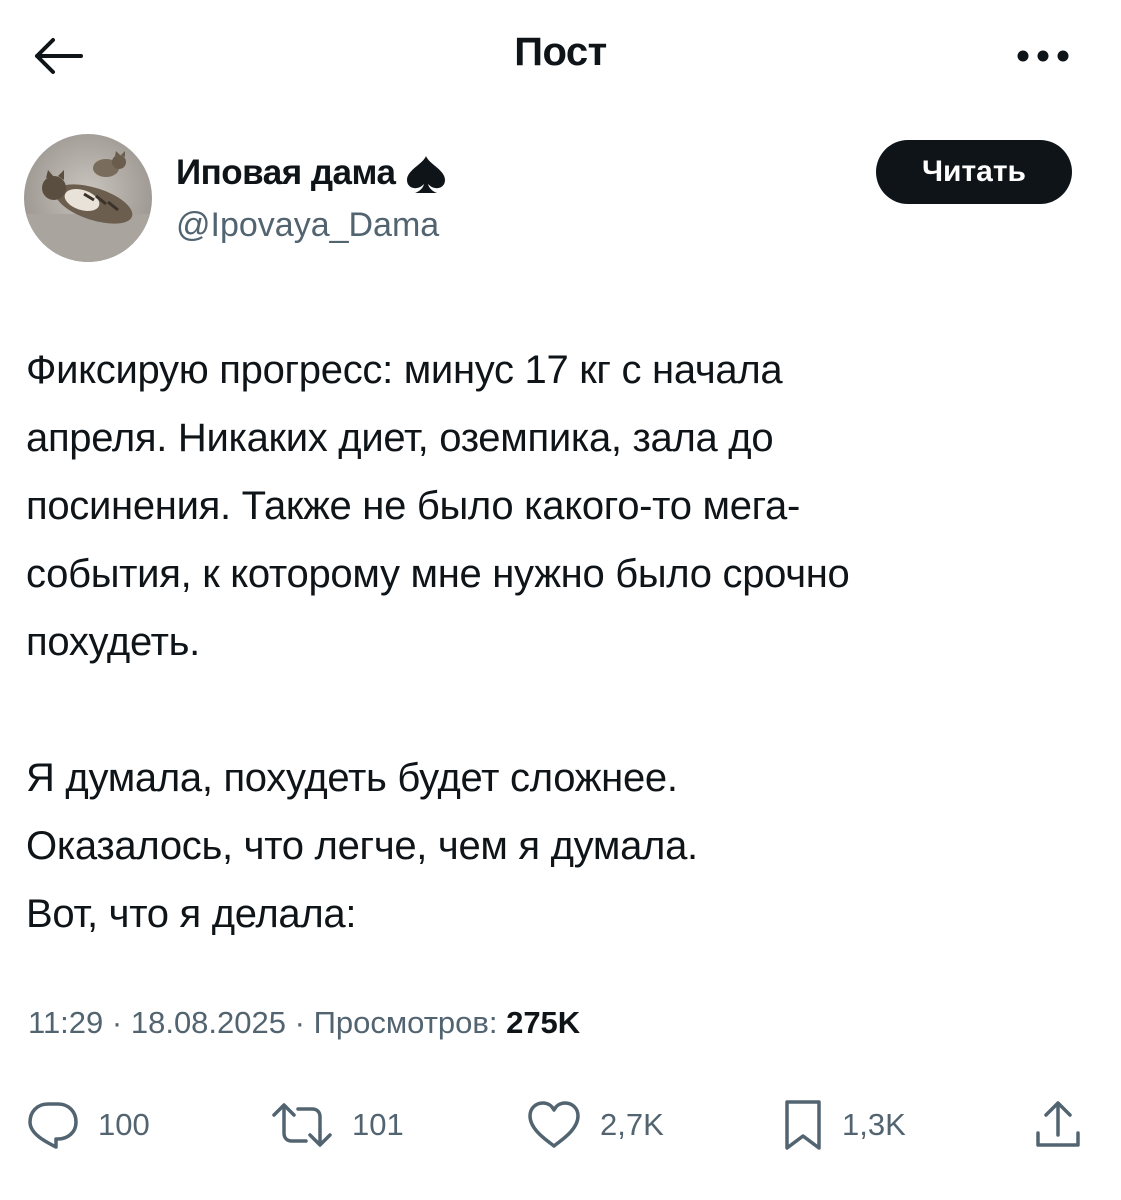 The width and height of the screenshot is (1121, 1200). I want to click on like-count: 2,7K, so click(632, 1124).